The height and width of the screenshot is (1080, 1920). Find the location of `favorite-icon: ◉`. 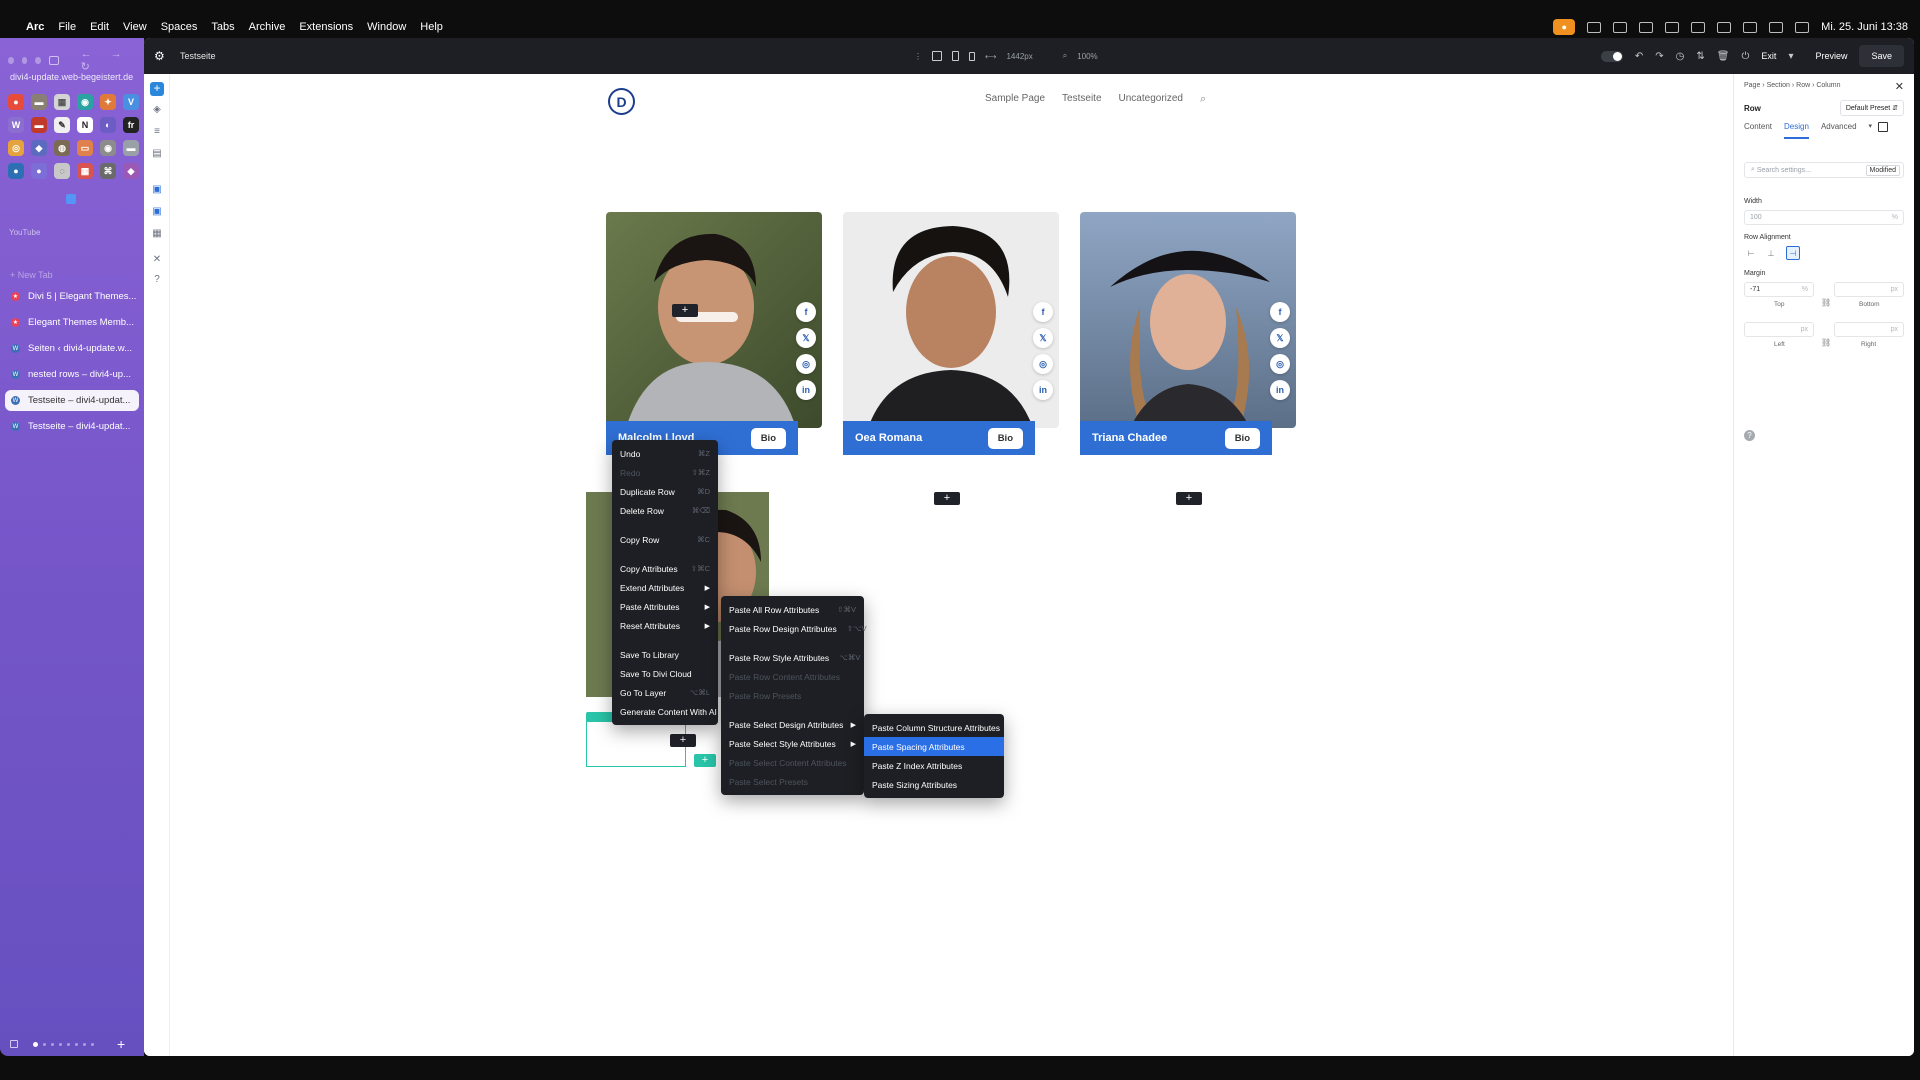

favorite-icon: ◉ is located at coordinates (108, 148).